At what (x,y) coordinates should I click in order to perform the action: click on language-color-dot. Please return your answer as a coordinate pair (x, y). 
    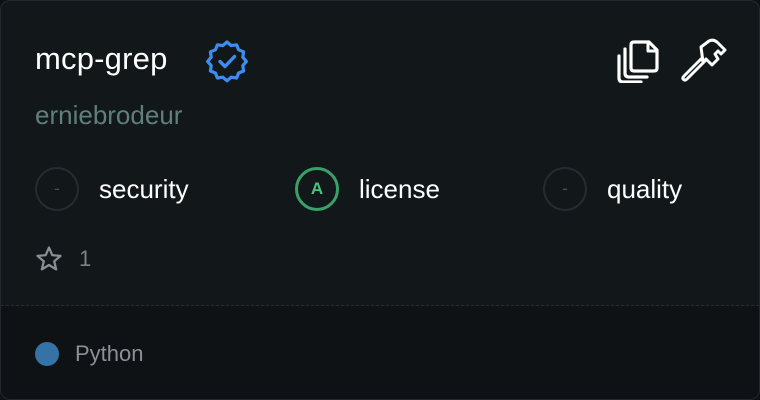
    Looking at the image, I should click on (47, 354).